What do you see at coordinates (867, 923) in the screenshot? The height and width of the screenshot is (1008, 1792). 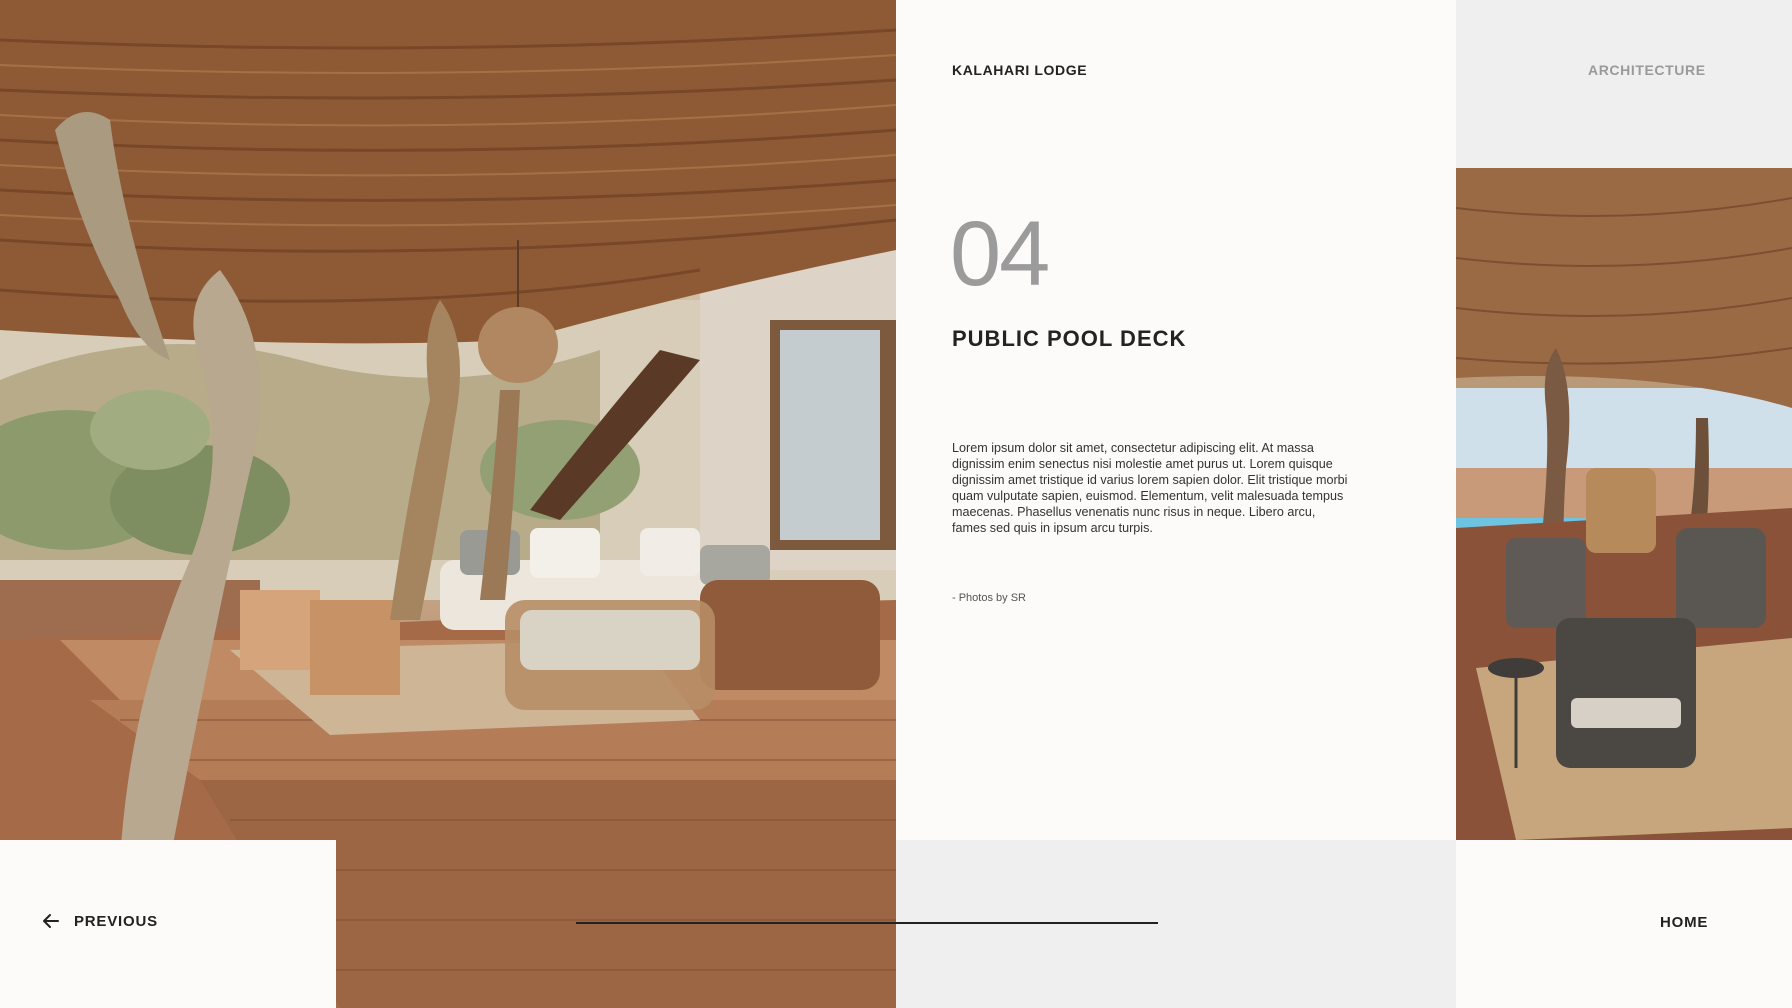 I see `progress-line` at bounding box center [867, 923].